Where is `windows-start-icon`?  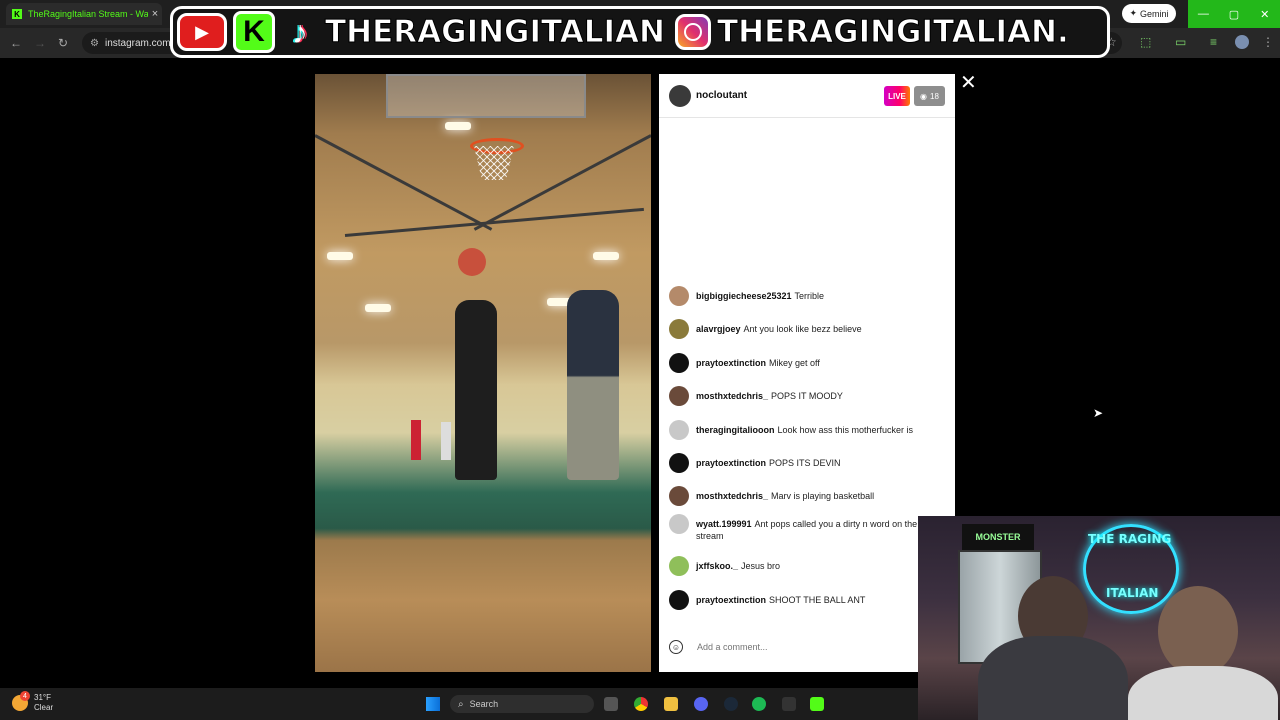 windows-start-icon is located at coordinates (433, 704).